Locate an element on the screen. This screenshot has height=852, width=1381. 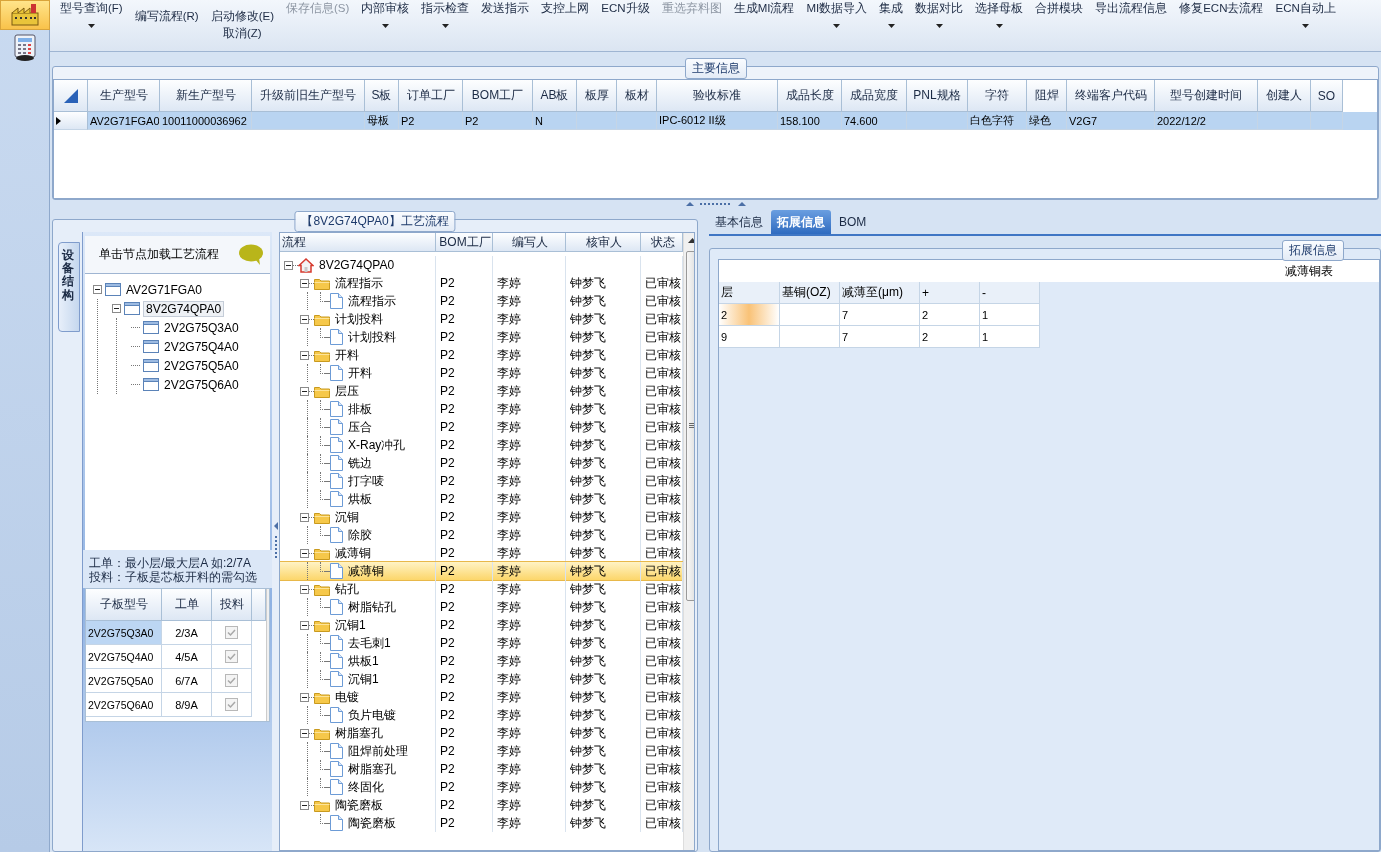
tree-row: 负片电镀 P2 李婷 钟梦飞 已审核 is located at coordinates (481, 715).